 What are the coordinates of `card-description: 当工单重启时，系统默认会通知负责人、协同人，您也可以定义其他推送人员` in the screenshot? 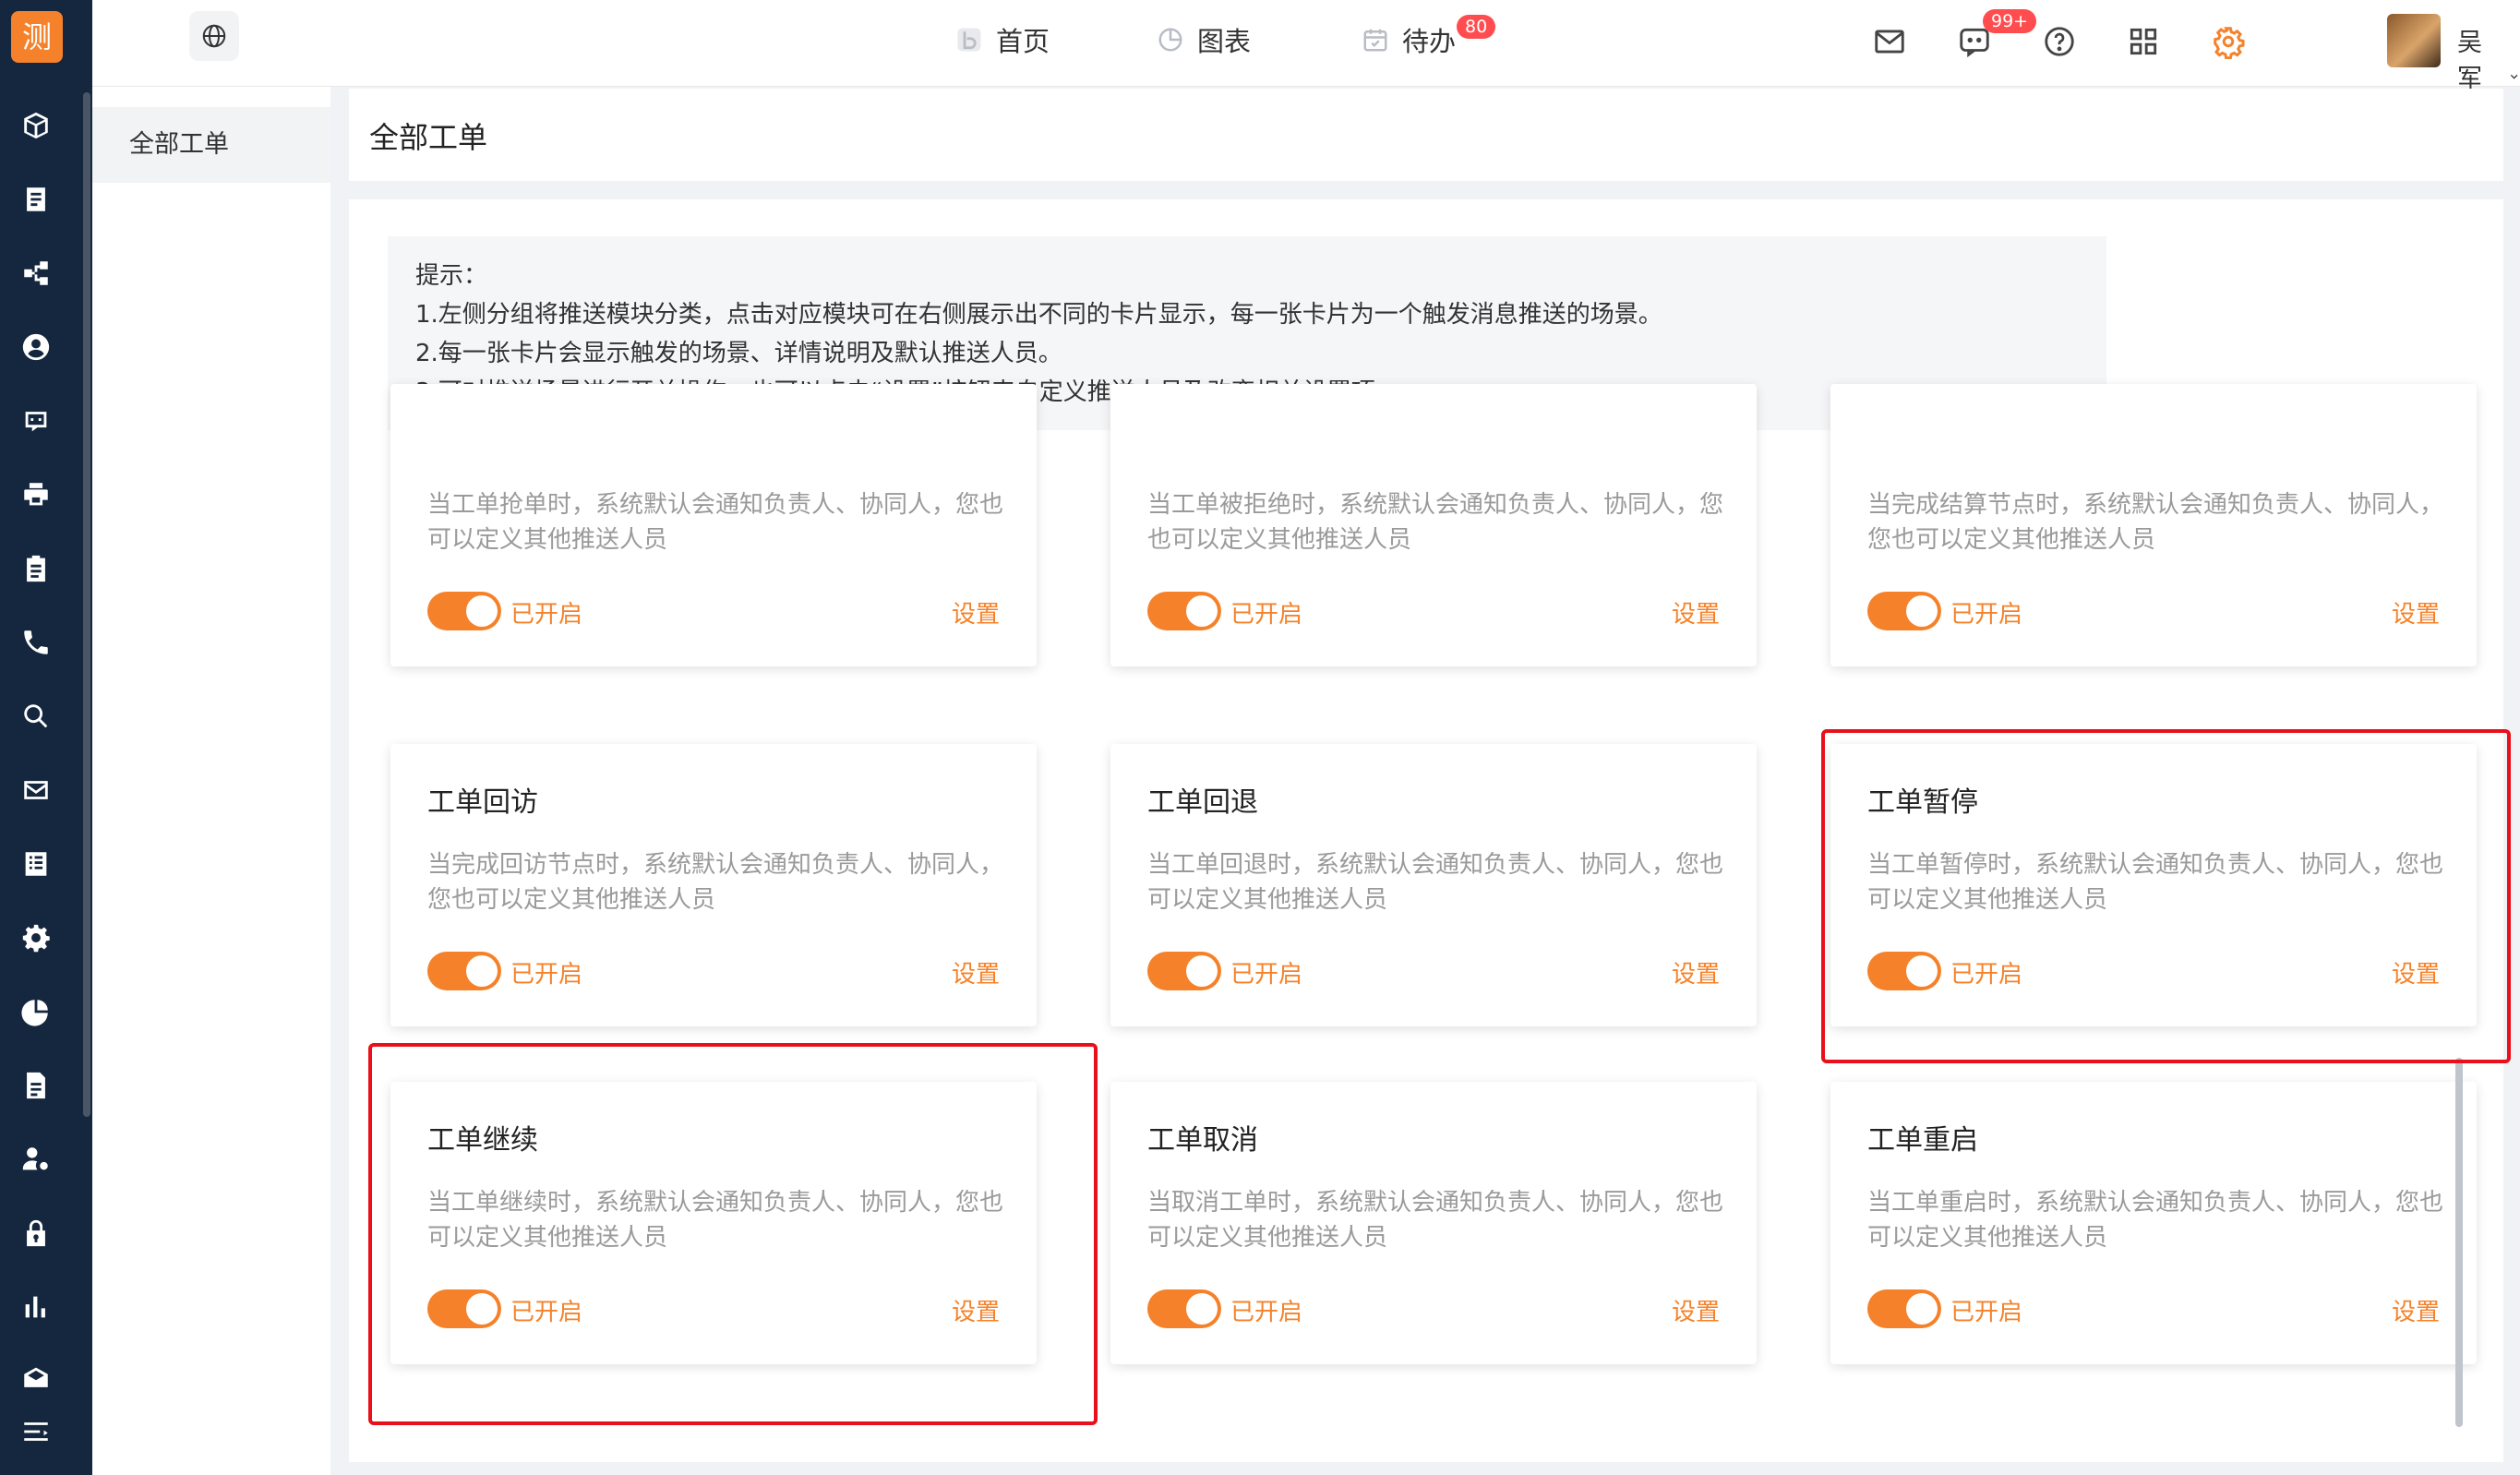 It's located at (2155, 1220).